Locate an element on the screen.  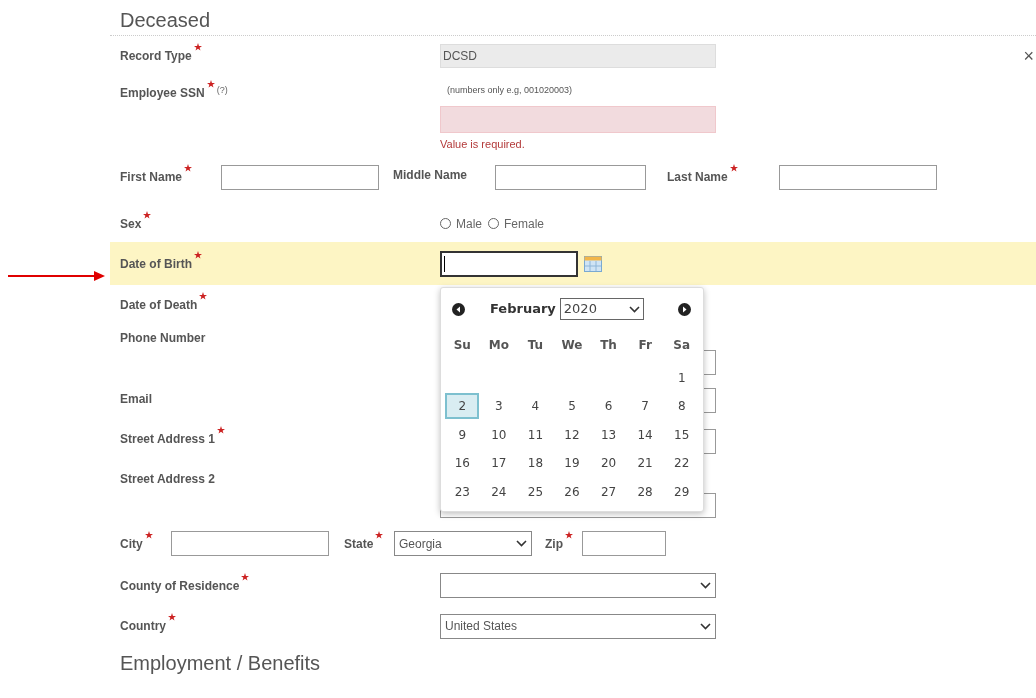
error-message: Value is required. is located at coordinates (483, 144).